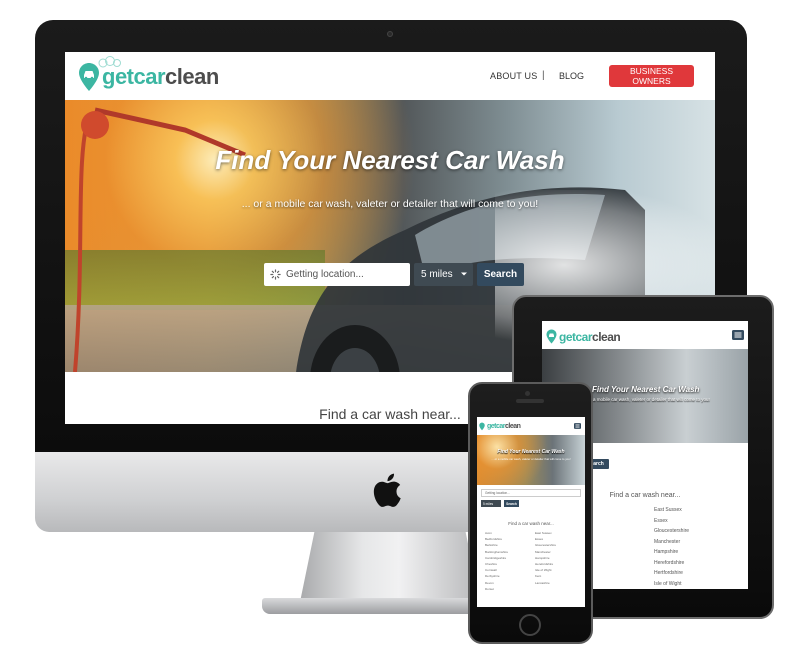  I want to click on list-item: Dorset, so click(509, 590).